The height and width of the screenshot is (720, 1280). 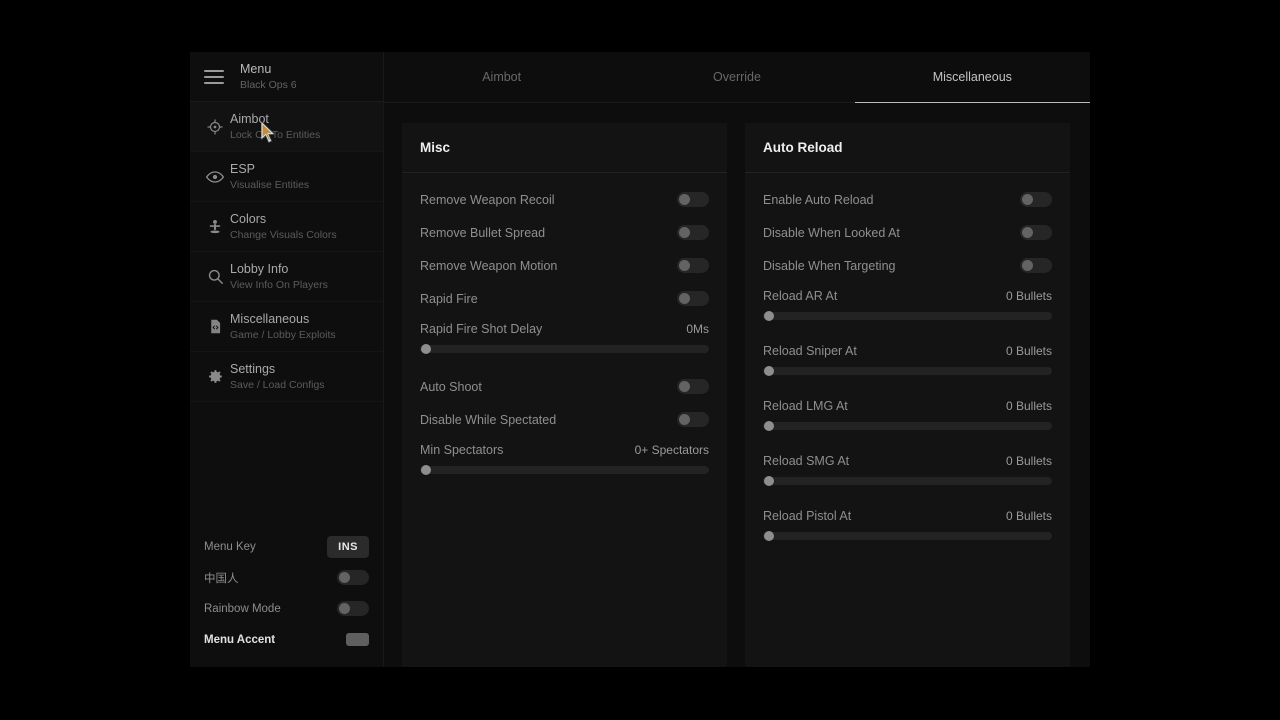 I want to click on remove-weapon-recoil-toggle, so click(x=693, y=199).